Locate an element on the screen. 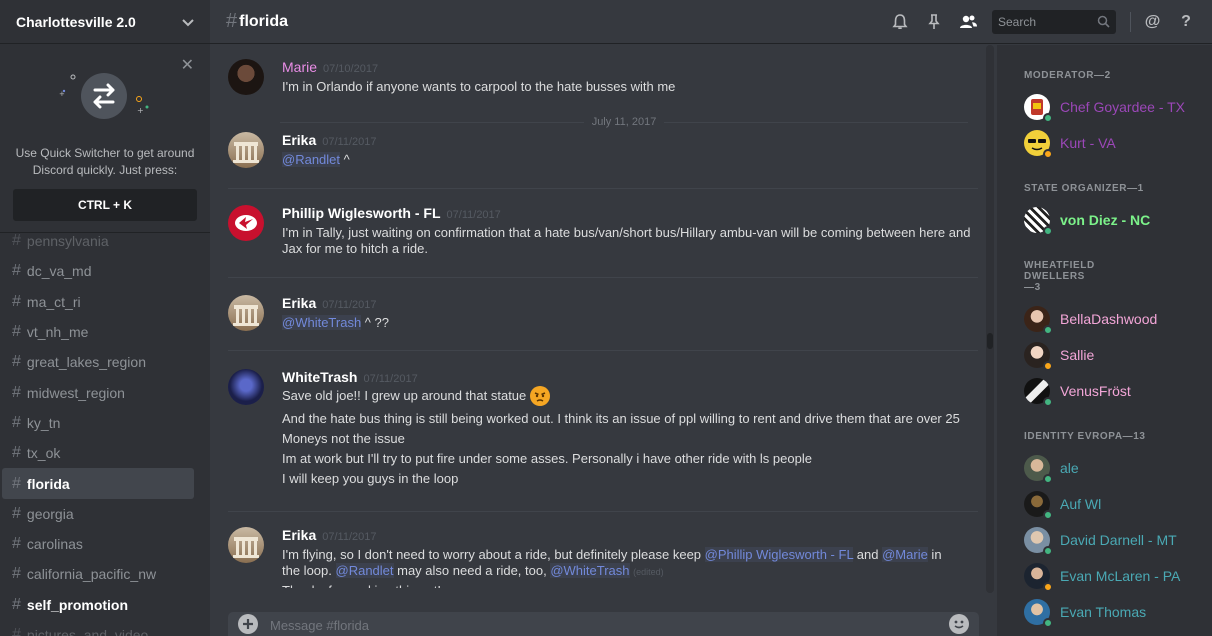 The width and height of the screenshot is (1212, 636). search-box is located at coordinates (1054, 21).